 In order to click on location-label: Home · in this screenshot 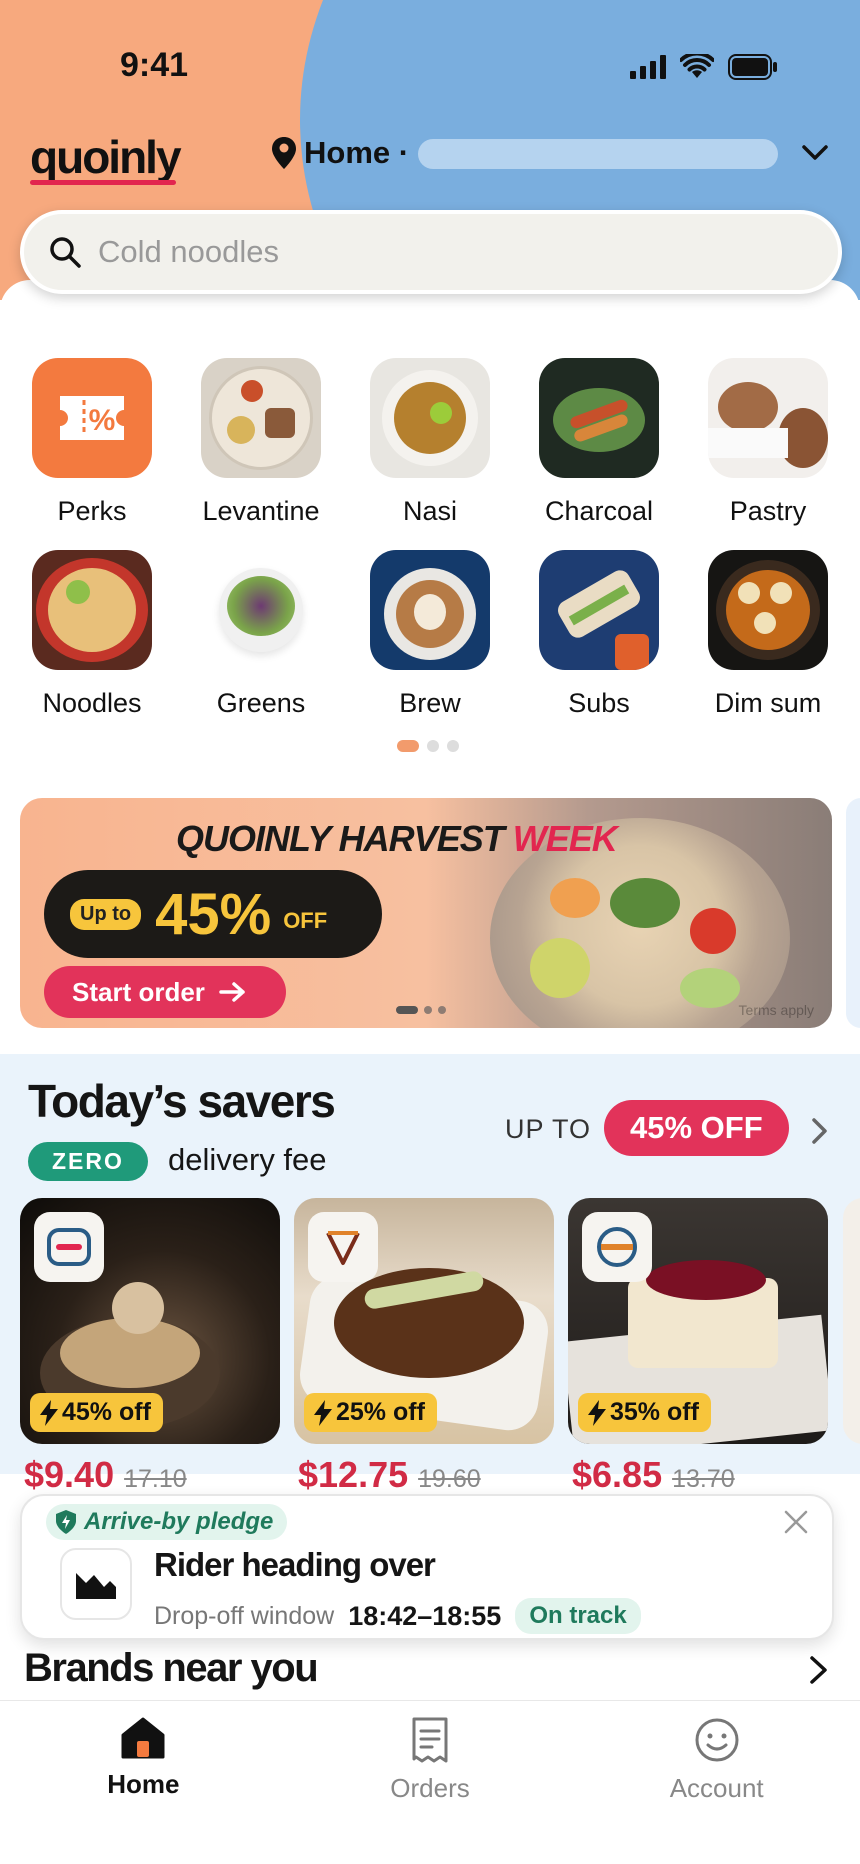, I will do `click(357, 152)`.